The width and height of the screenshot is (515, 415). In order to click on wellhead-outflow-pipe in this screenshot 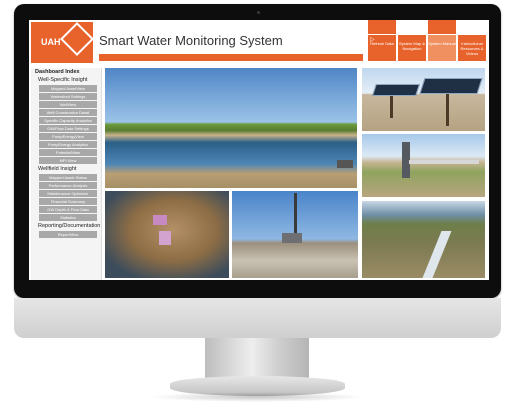, I will do `click(444, 162)`.